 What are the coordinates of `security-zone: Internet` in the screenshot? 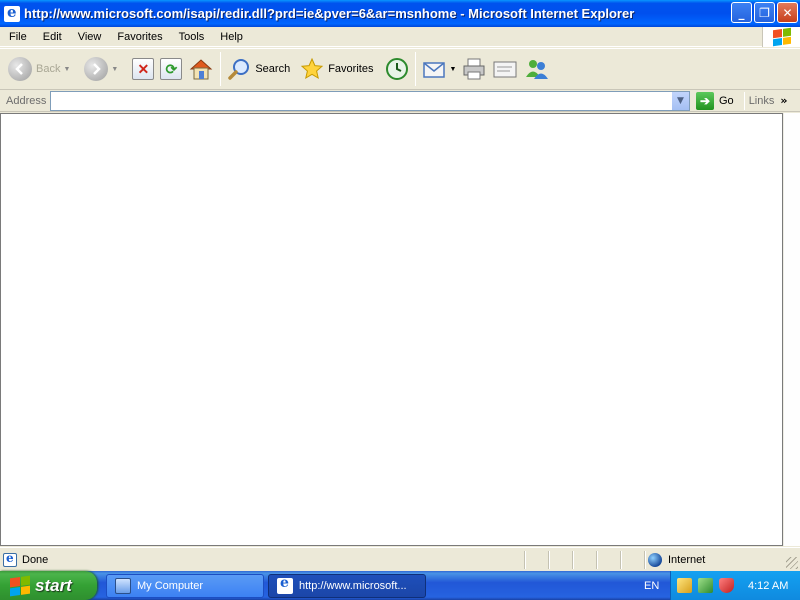 It's located at (676, 560).